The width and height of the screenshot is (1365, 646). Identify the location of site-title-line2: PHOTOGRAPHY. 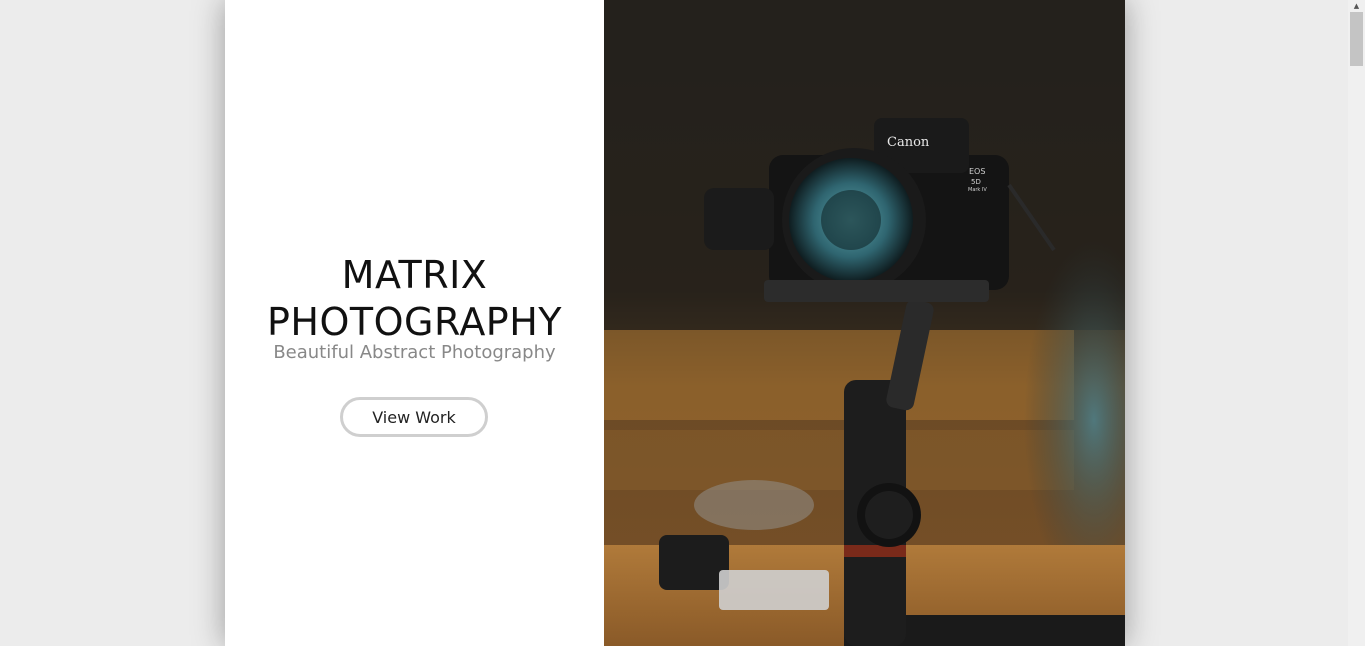
(414, 322).